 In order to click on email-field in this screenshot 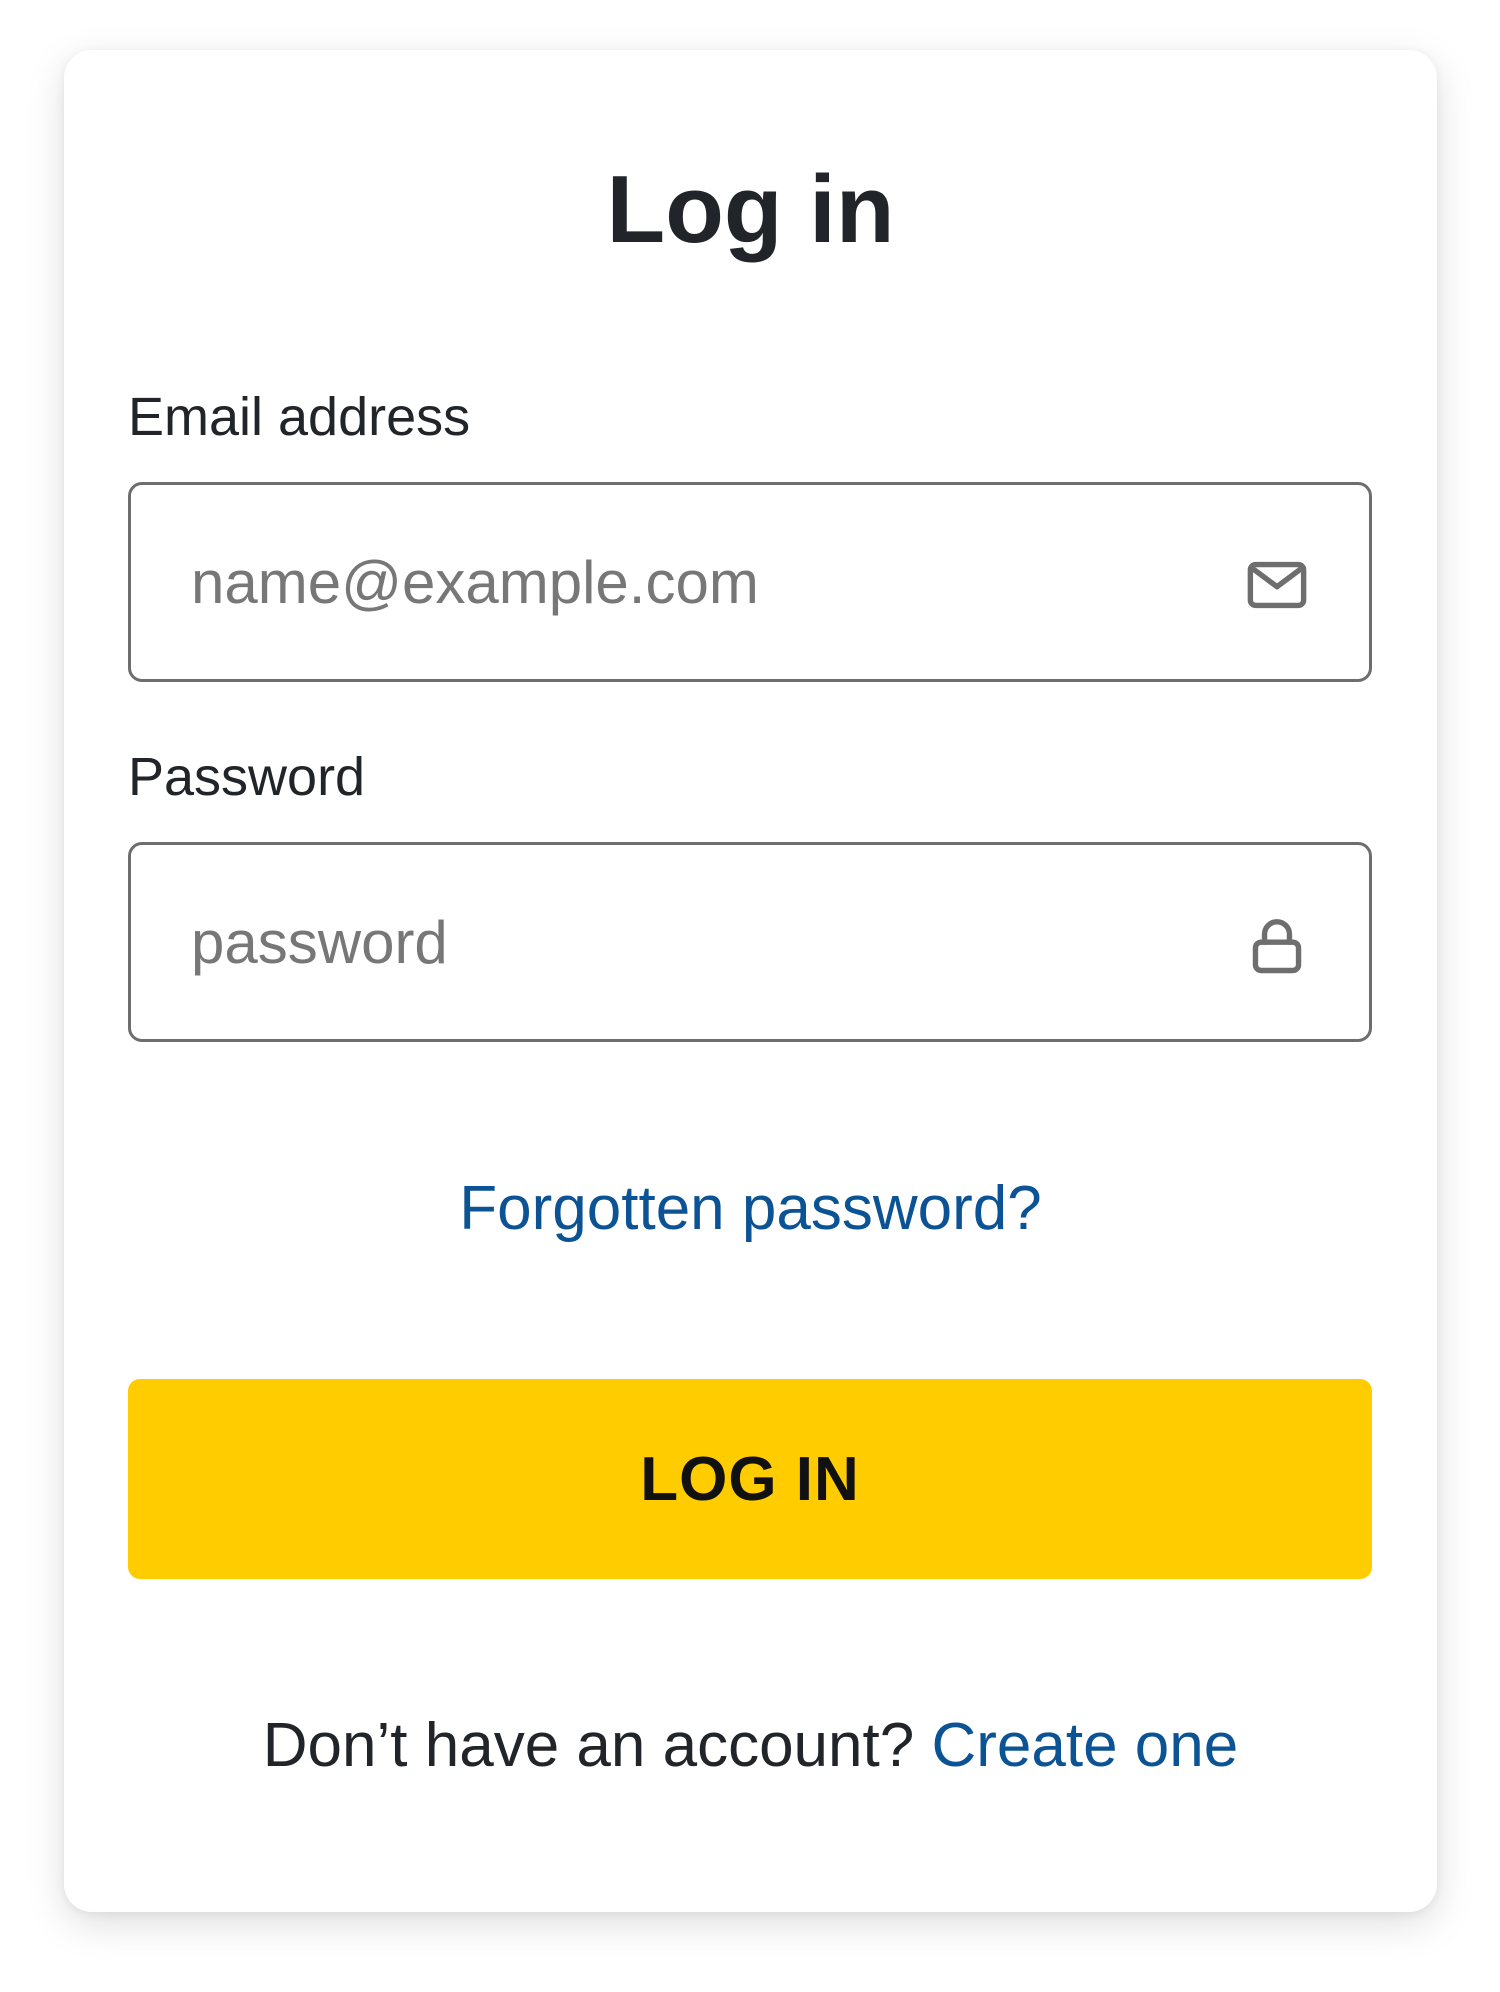, I will do `click(691, 582)`.